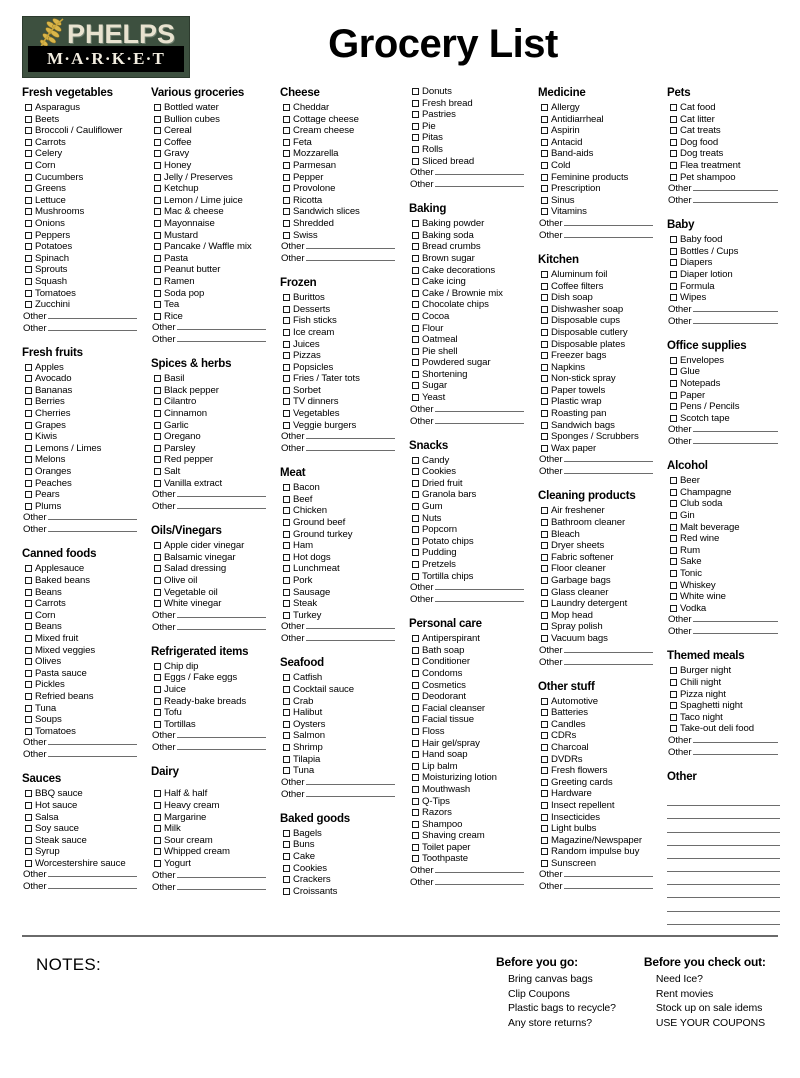  Describe the element at coordinates (473, 363) in the screenshot. I see `checklist-item: Powdered sugar` at that location.